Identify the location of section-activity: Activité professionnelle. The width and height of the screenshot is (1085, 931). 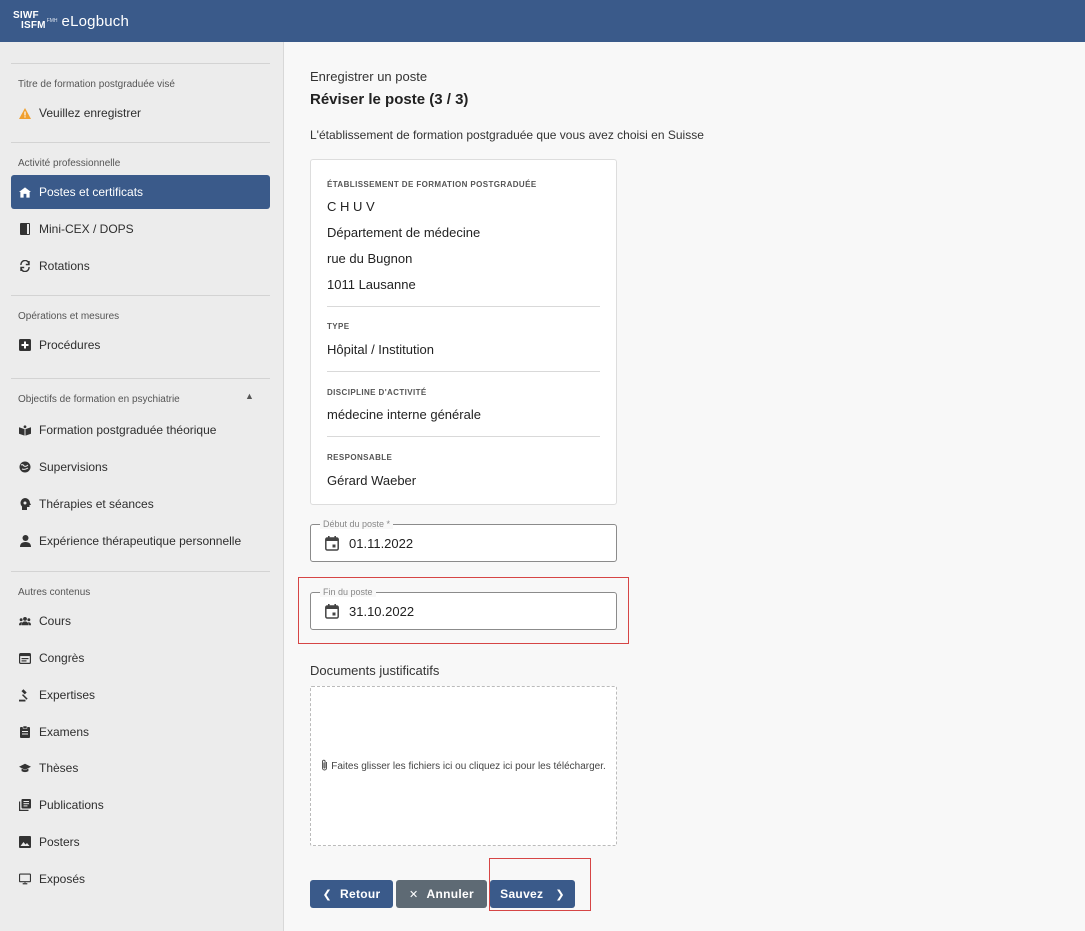
(69, 163).